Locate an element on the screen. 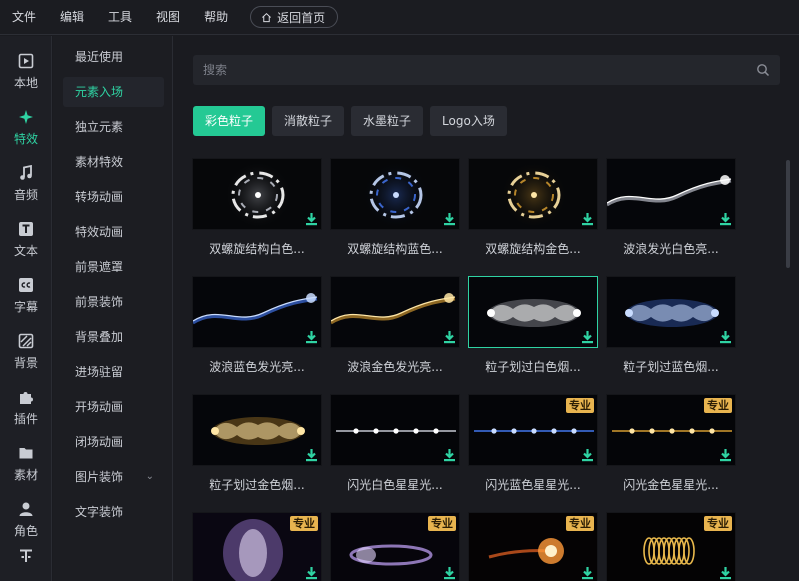 This screenshot has width=799, height=581. category-item: 特效动画 is located at coordinates (113, 232).